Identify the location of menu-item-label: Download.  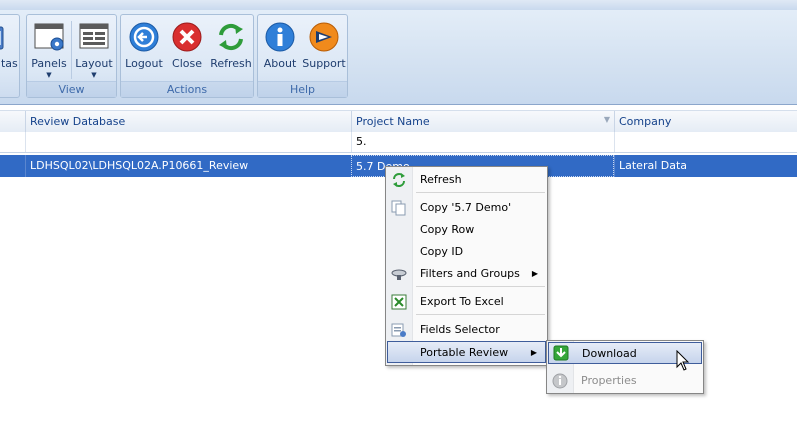
(609, 353).